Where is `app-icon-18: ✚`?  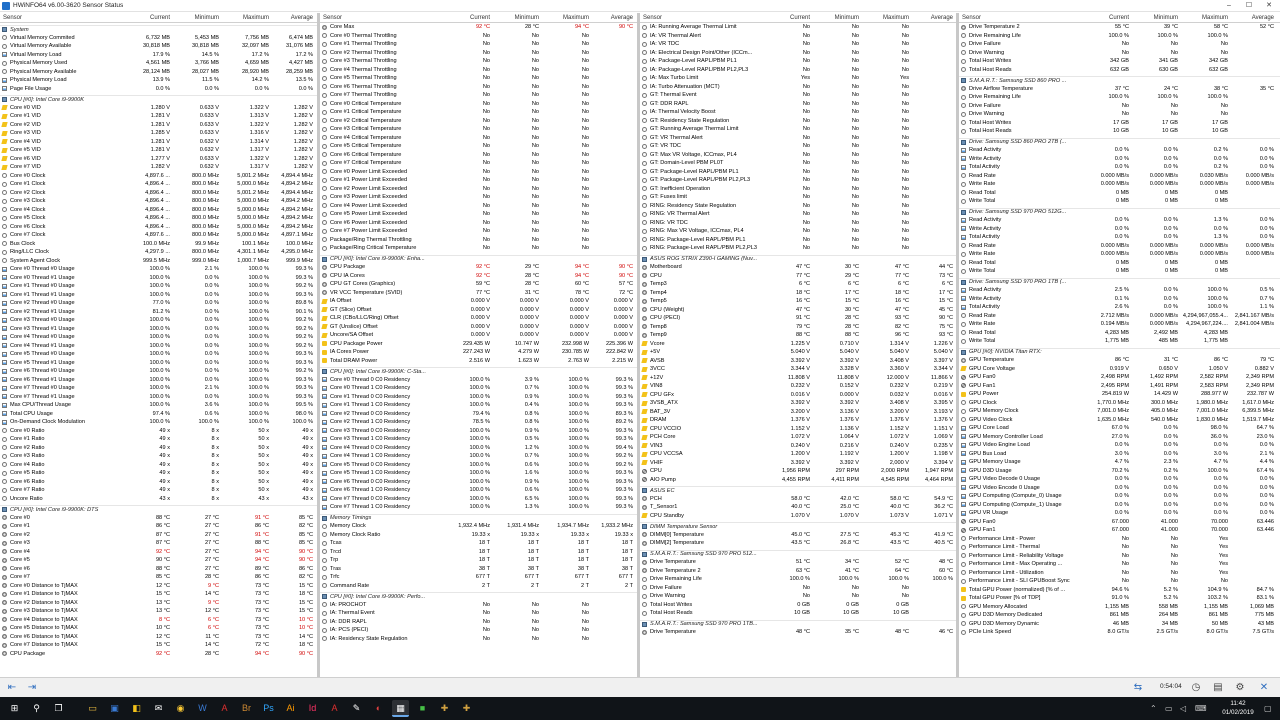 app-icon-18: ✚ is located at coordinates (444, 708).